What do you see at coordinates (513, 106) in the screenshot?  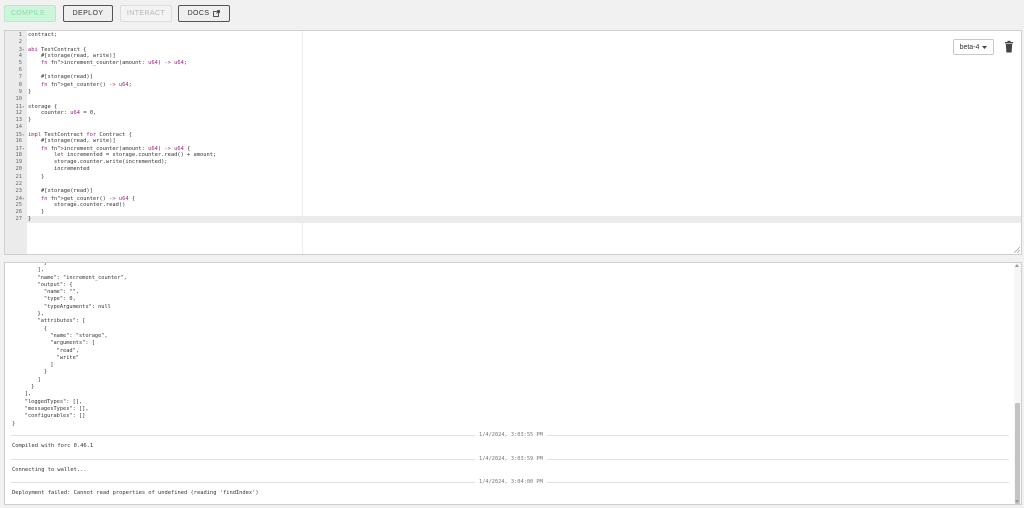 I see `code-line: 11▾ storage {` at bounding box center [513, 106].